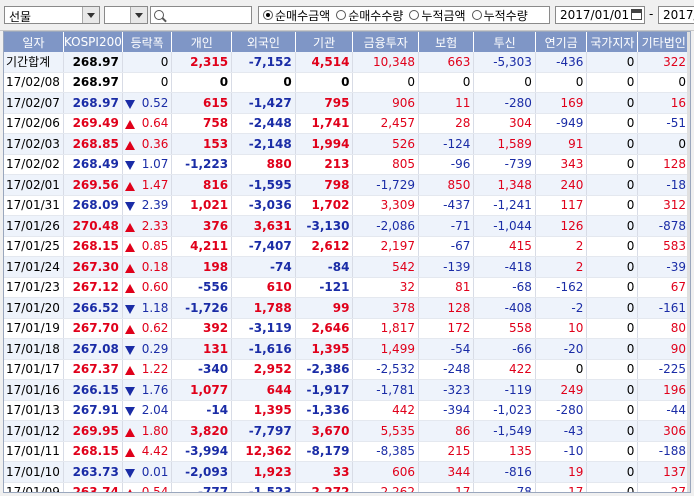 Image resolution: width=694 pixels, height=496 pixels. Describe the element at coordinates (93, 42) in the screenshot. I see `column-header: KOSPI200` at that location.